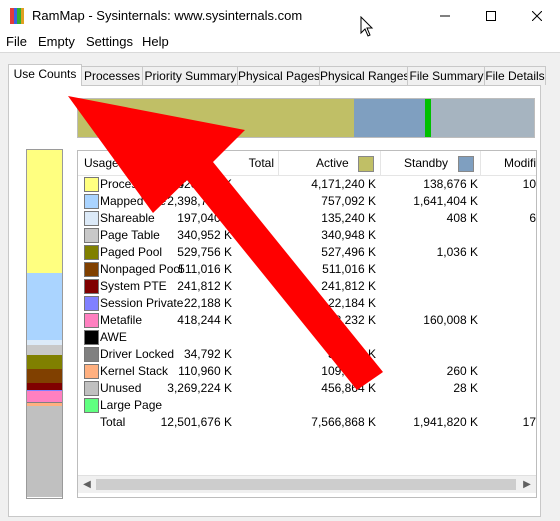 The height and width of the screenshot is (521, 560). What do you see at coordinates (196, 422) in the screenshot?
I see `cell-total: 12,501,676 K` at bounding box center [196, 422].